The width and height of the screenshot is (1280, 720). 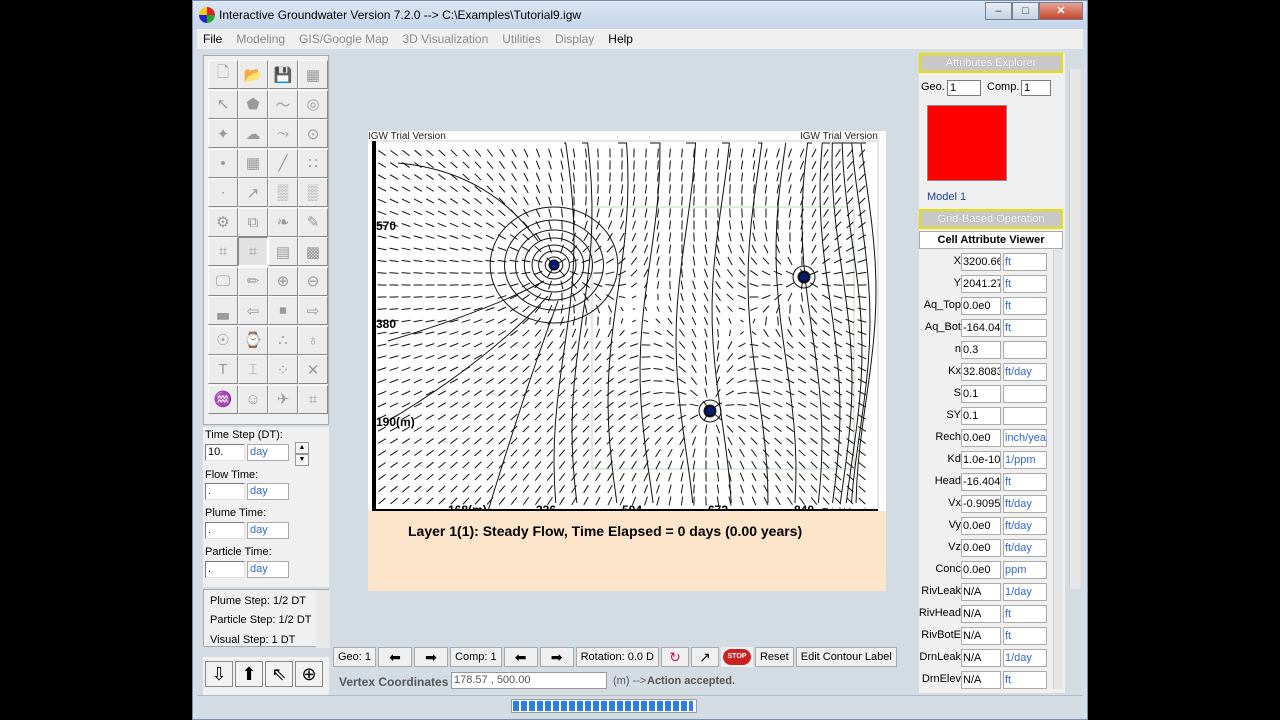 What do you see at coordinates (302, 460) in the screenshot?
I see `spin-down-icon: ▼` at bounding box center [302, 460].